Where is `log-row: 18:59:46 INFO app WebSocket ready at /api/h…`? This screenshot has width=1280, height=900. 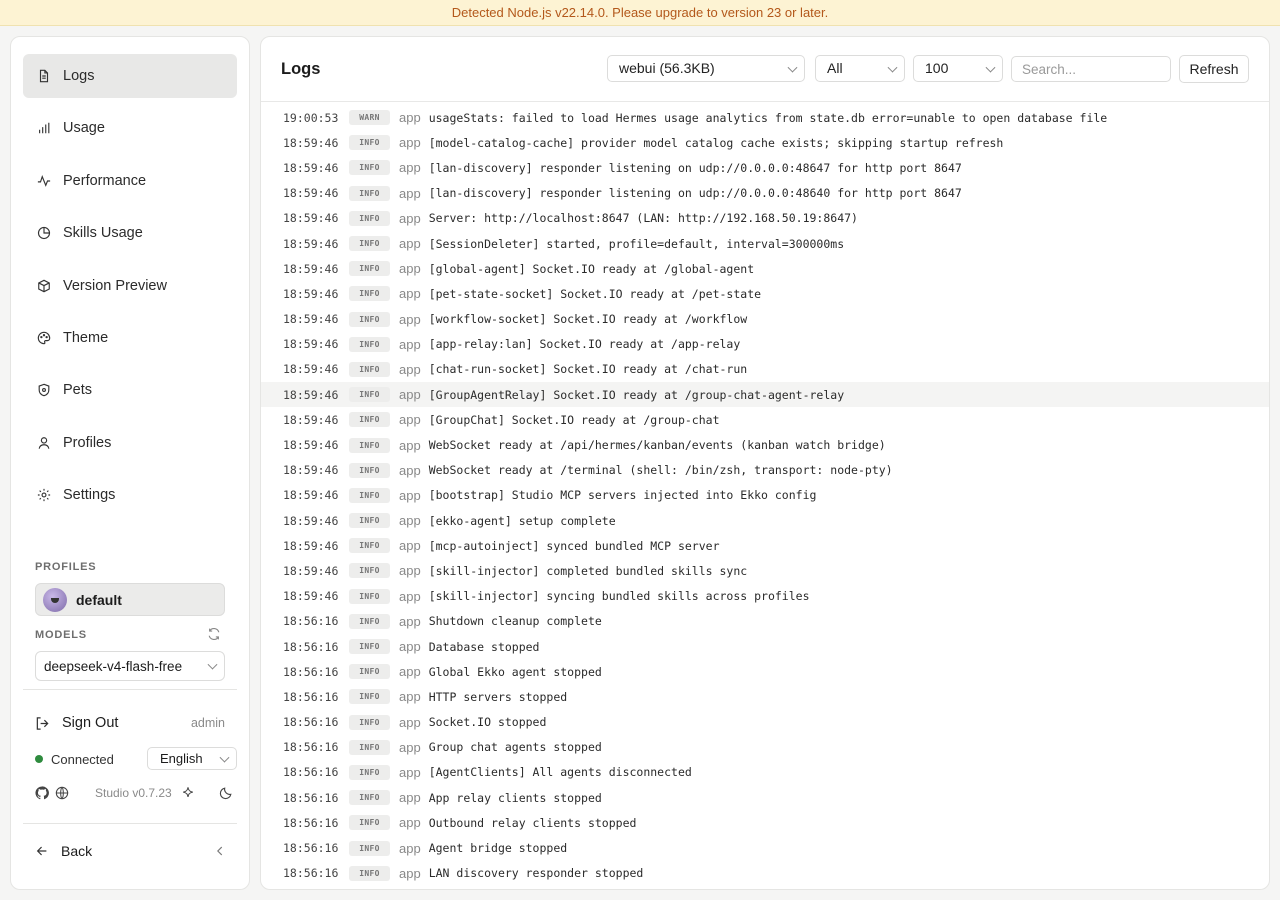 log-row: 18:59:46 INFO app WebSocket ready at /api/h… is located at coordinates (765, 444).